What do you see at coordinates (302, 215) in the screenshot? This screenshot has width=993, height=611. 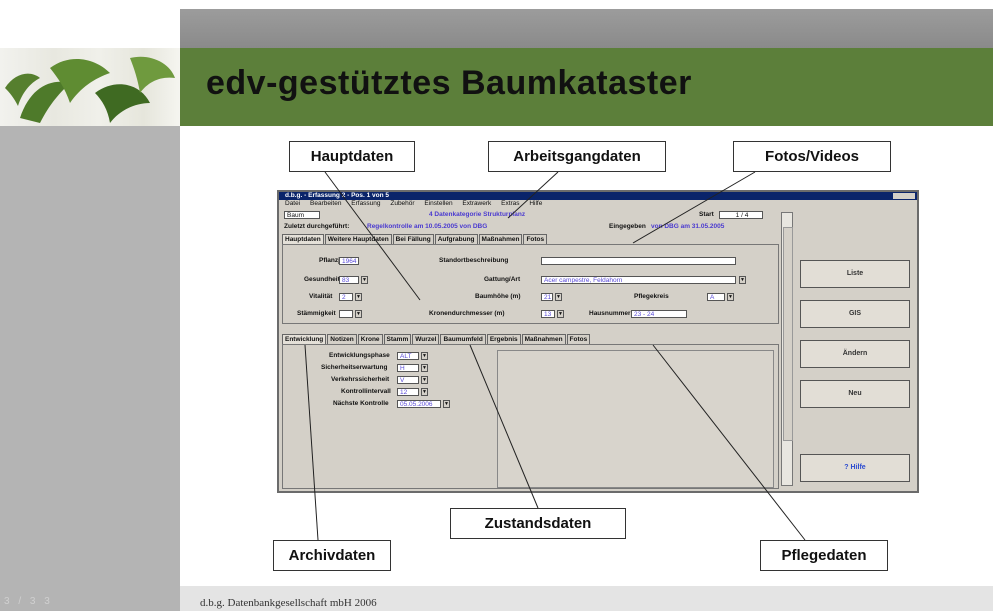 I see `baum-field: Baum` at bounding box center [302, 215].